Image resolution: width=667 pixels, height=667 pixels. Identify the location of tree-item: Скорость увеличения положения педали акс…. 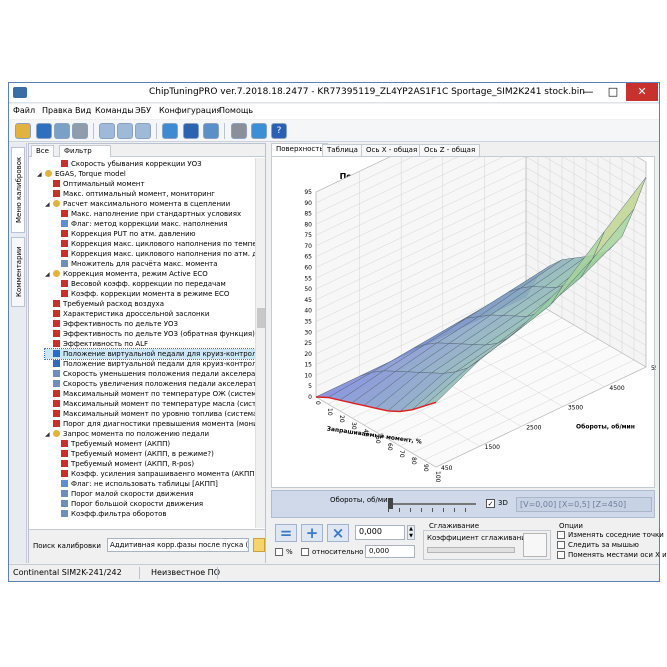
(150, 384).